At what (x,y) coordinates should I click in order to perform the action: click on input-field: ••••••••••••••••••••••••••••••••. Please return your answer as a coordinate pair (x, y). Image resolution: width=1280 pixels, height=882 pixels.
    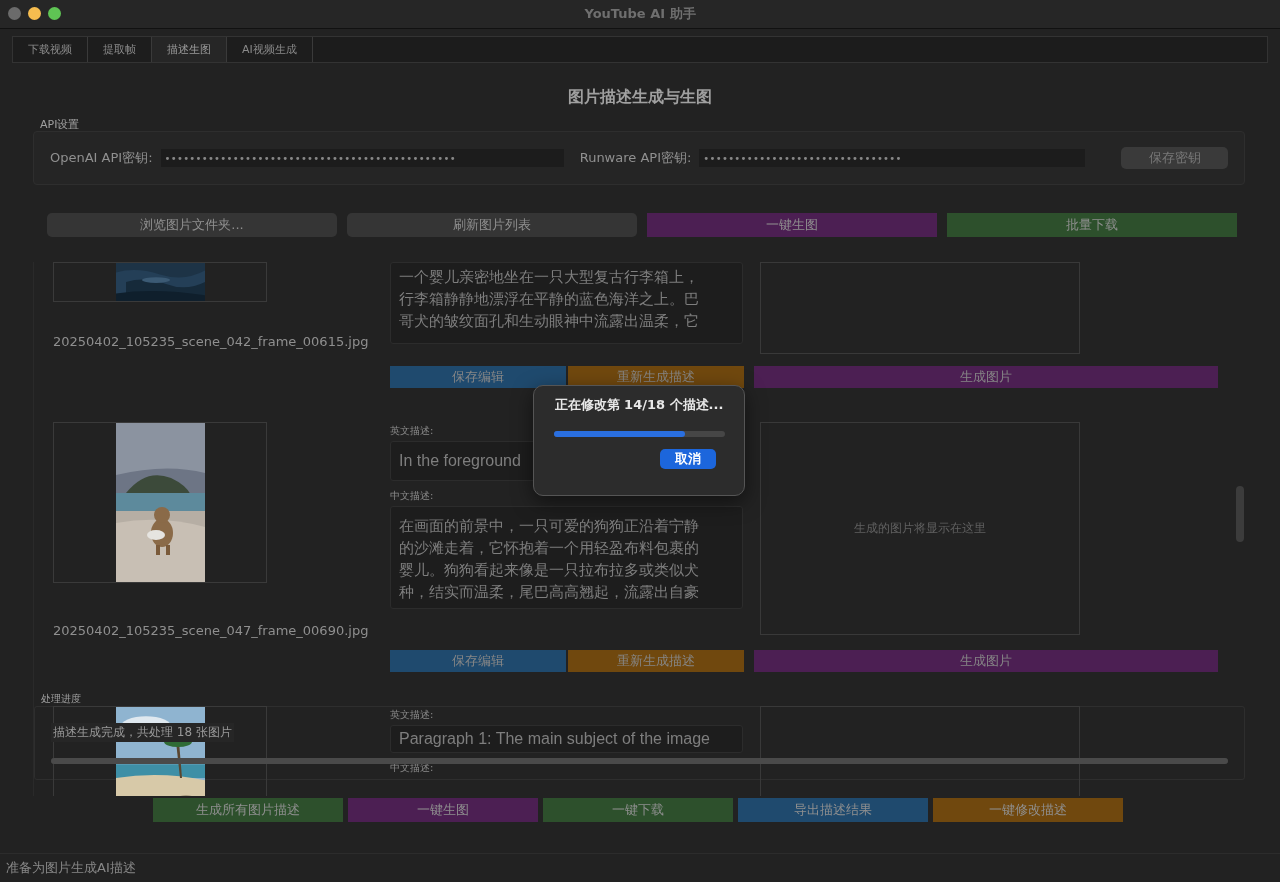
    Looking at the image, I should click on (892, 158).